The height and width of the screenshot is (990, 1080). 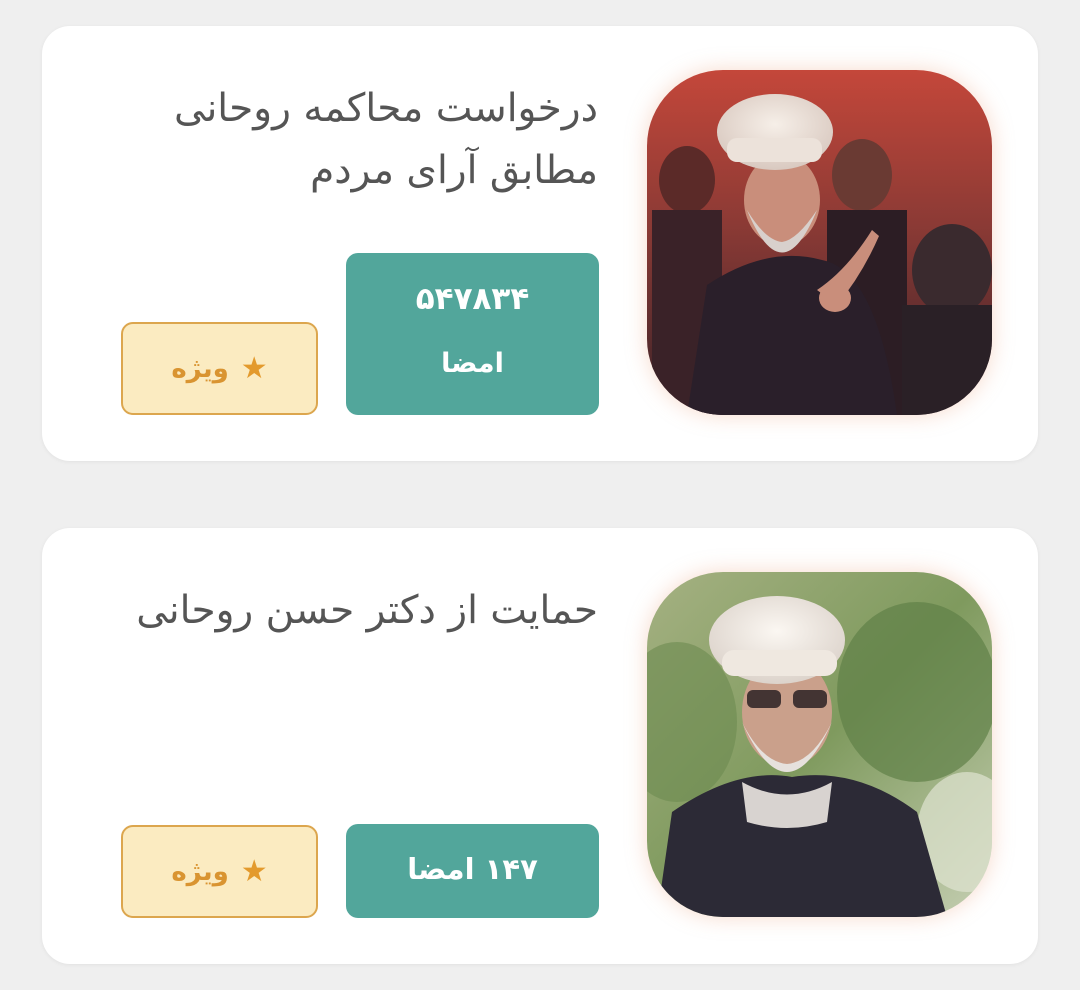 I want to click on signature-count: ۵۴۷۸۳۴, so click(x=472, y=299).